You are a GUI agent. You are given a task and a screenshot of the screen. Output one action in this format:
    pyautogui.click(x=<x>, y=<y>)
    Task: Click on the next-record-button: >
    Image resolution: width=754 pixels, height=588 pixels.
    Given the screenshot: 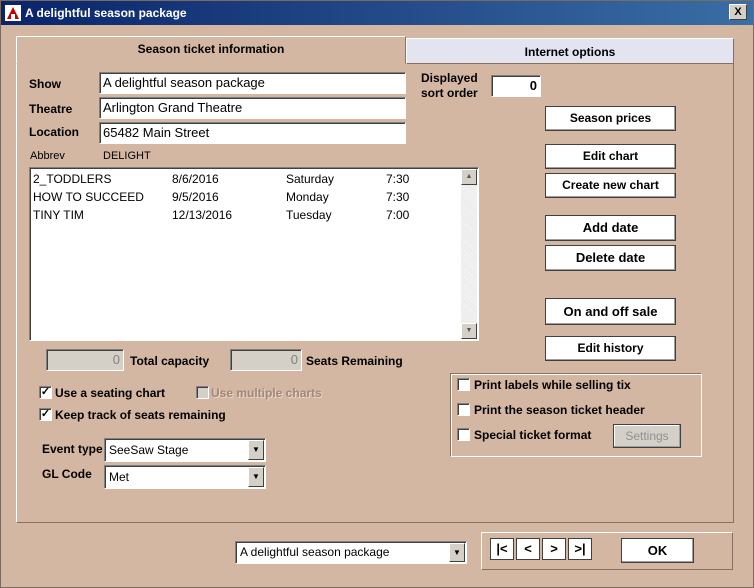 What is the action you would take?
    pyautogui.click(x=554, y=549)
    